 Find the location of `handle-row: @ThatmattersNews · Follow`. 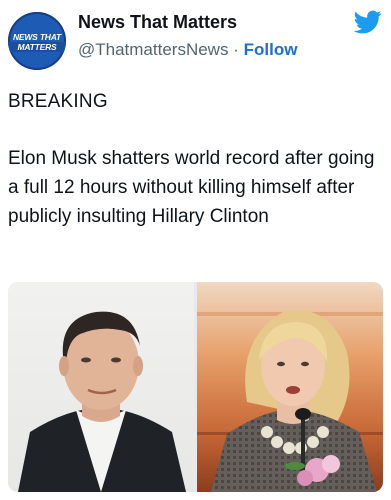

handle-row: @ThatmattersNews · Follow is located at coordinates (187, 50).